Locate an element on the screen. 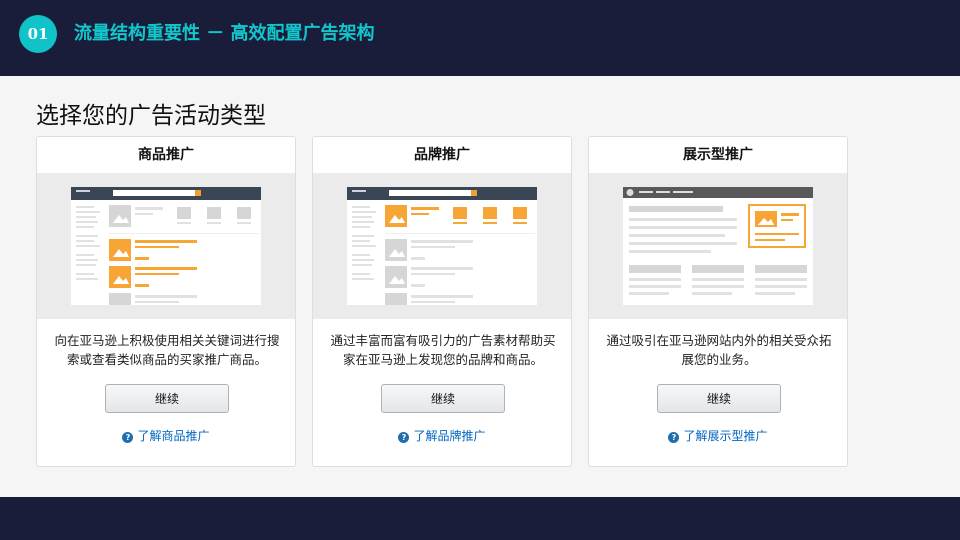  sponsored-brands-illustration is located at coordinates (442, 246).